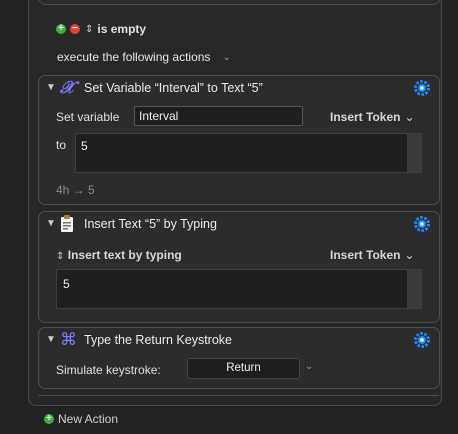  I want to click on to-label: to, so click(61, 145).